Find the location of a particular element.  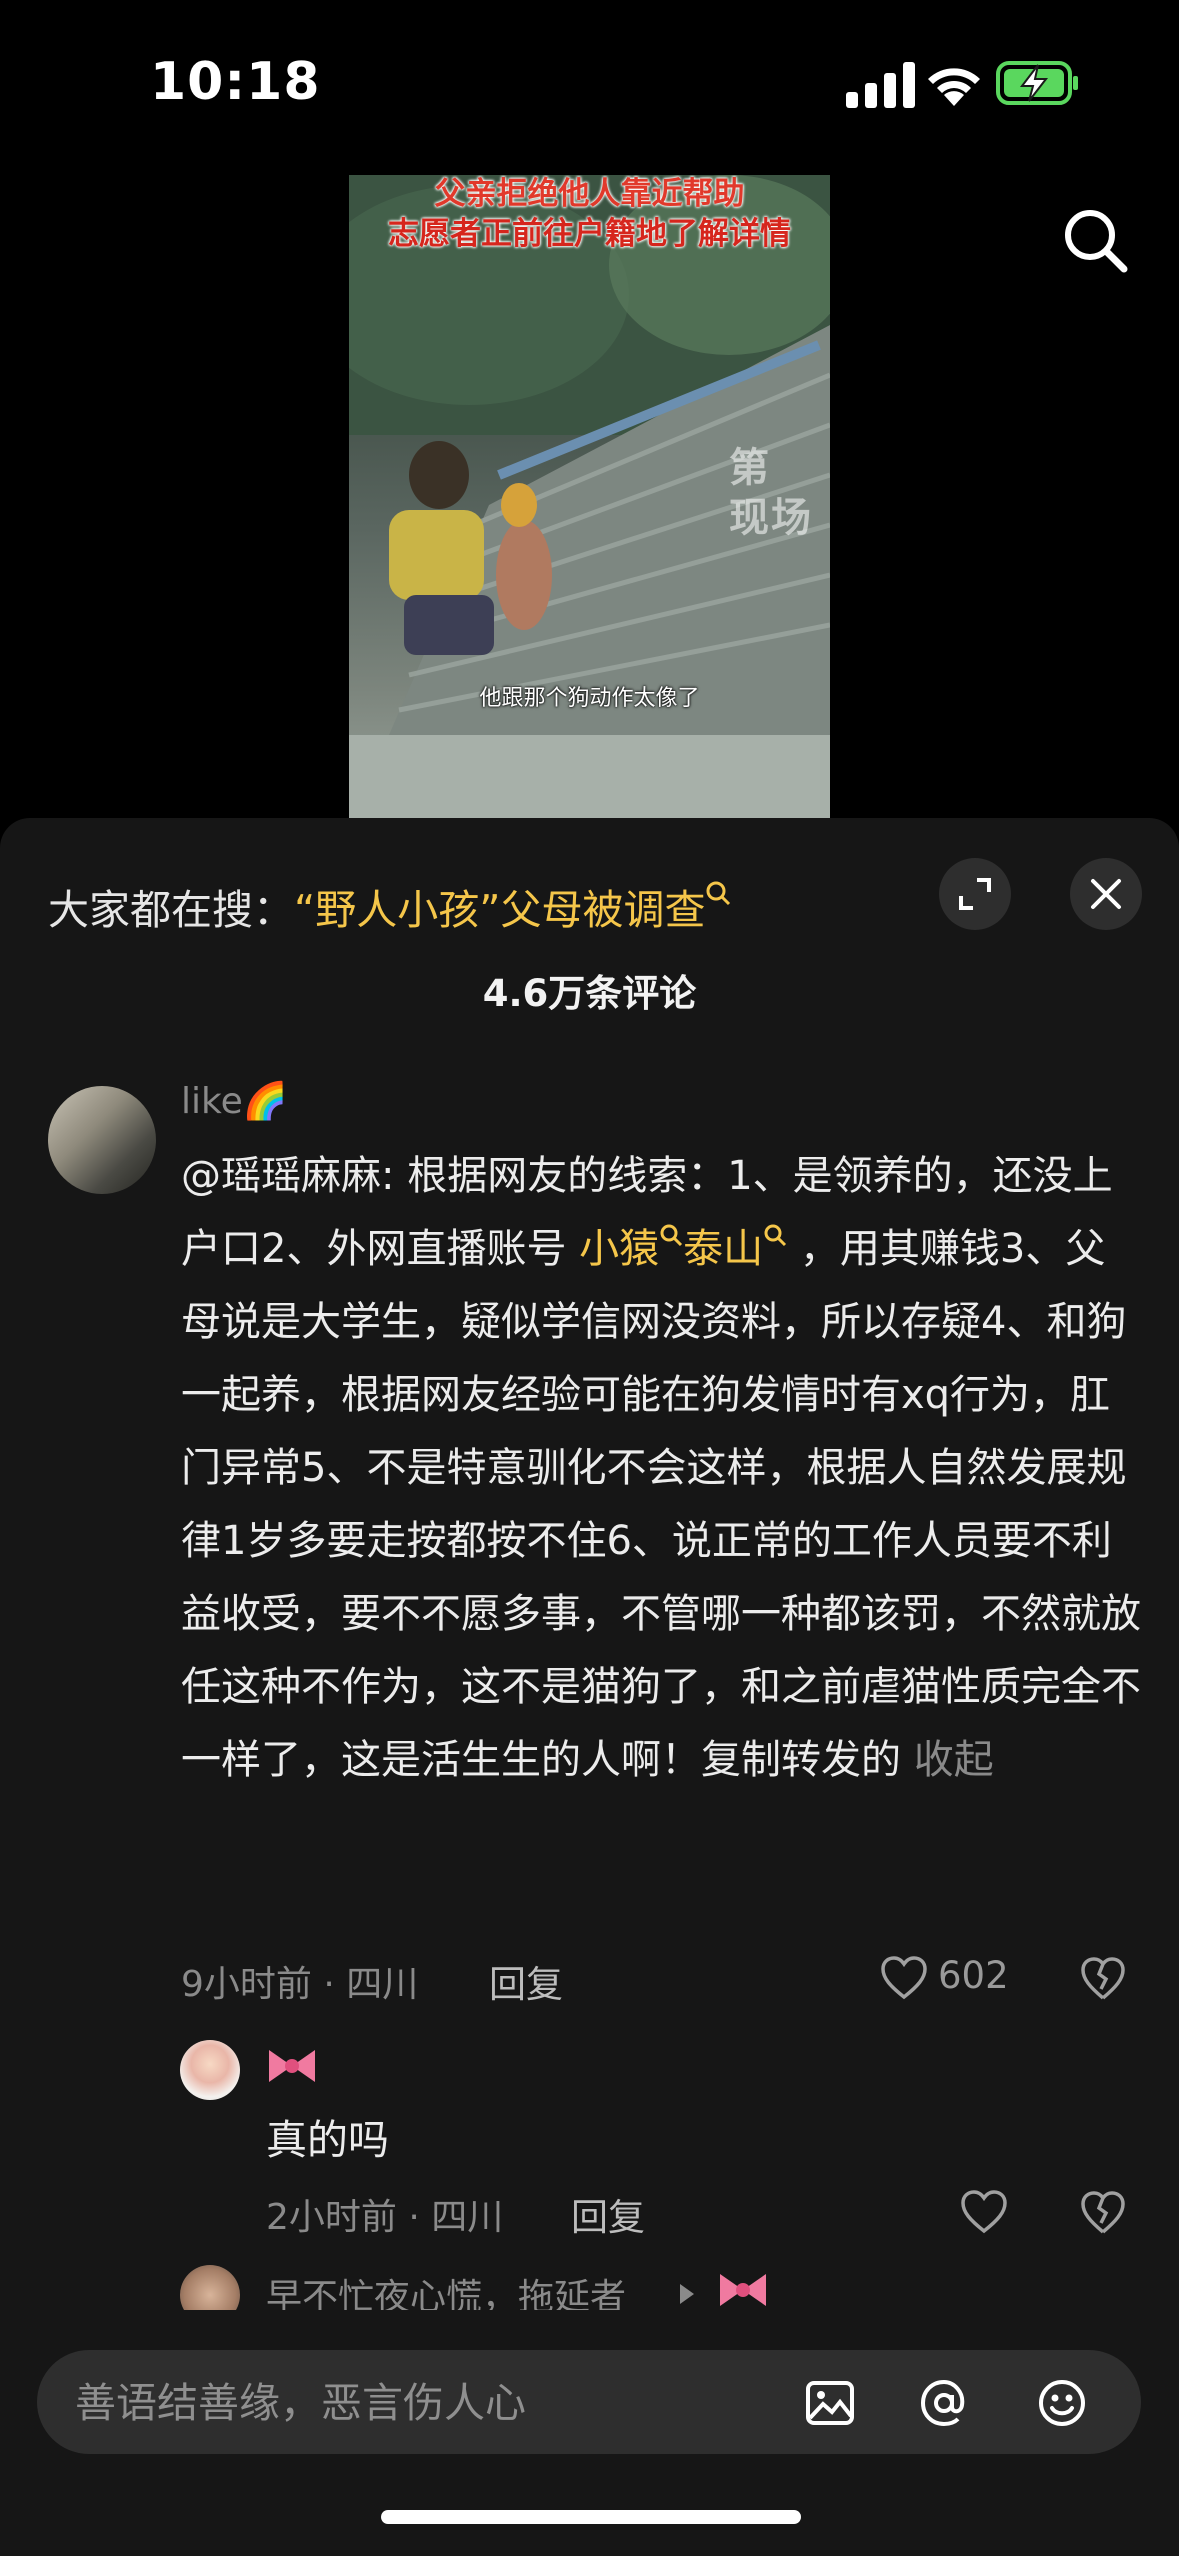

video-player: 父亲拒绝他人靠近帮助 志愿者正前往户籍地了解详情 第 现场 他跟那个狗动作太像了 is located at coordinates (589, 496).